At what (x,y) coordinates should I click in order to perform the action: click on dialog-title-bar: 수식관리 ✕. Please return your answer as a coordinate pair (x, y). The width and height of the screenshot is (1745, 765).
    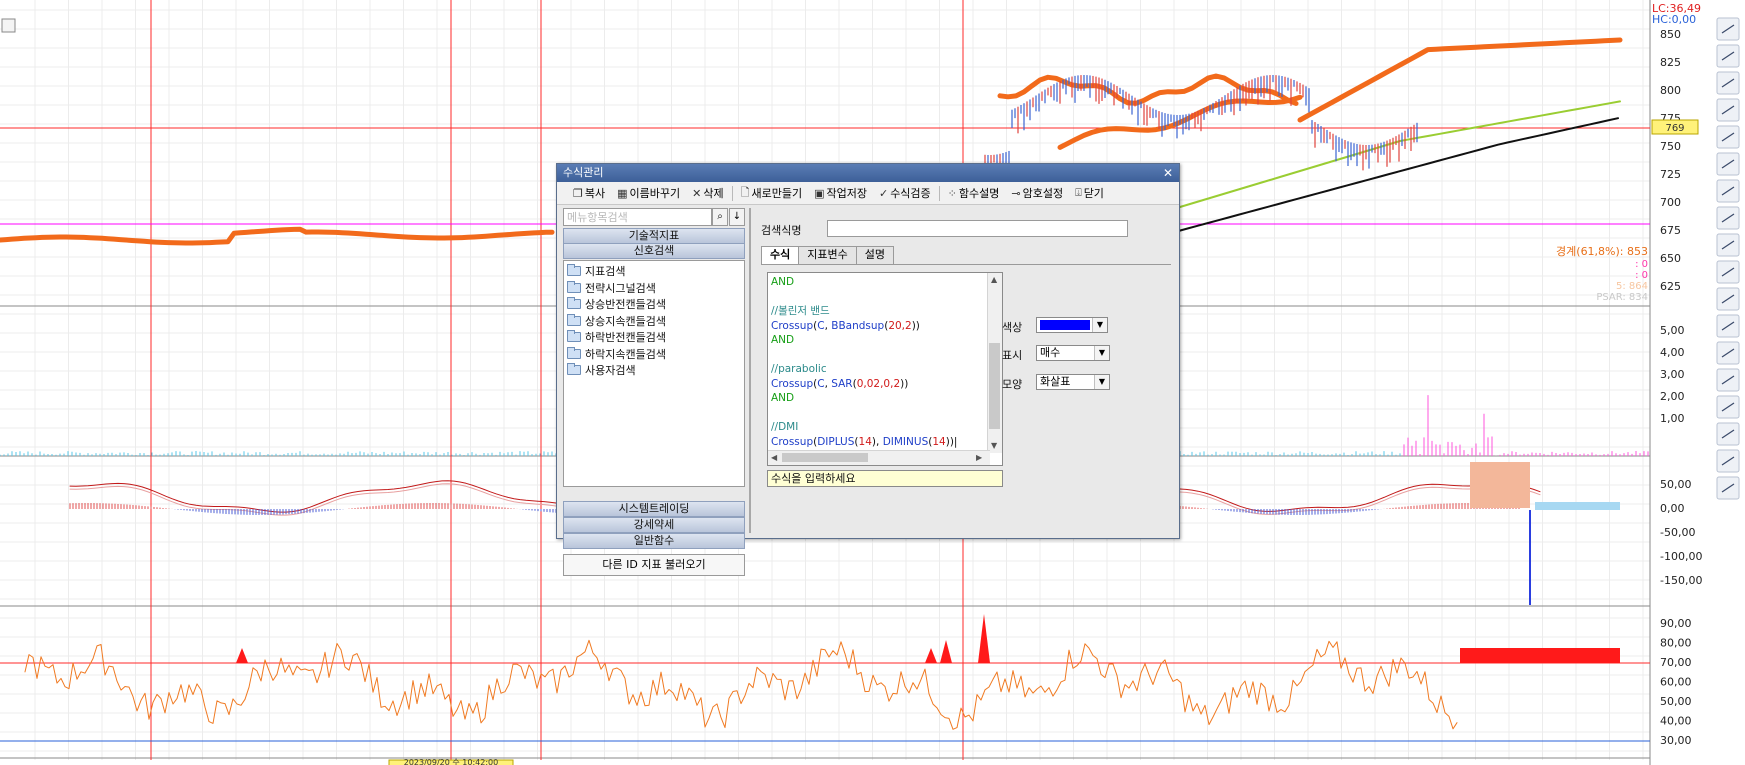
    Looking at the image, I should click on (868, 173).